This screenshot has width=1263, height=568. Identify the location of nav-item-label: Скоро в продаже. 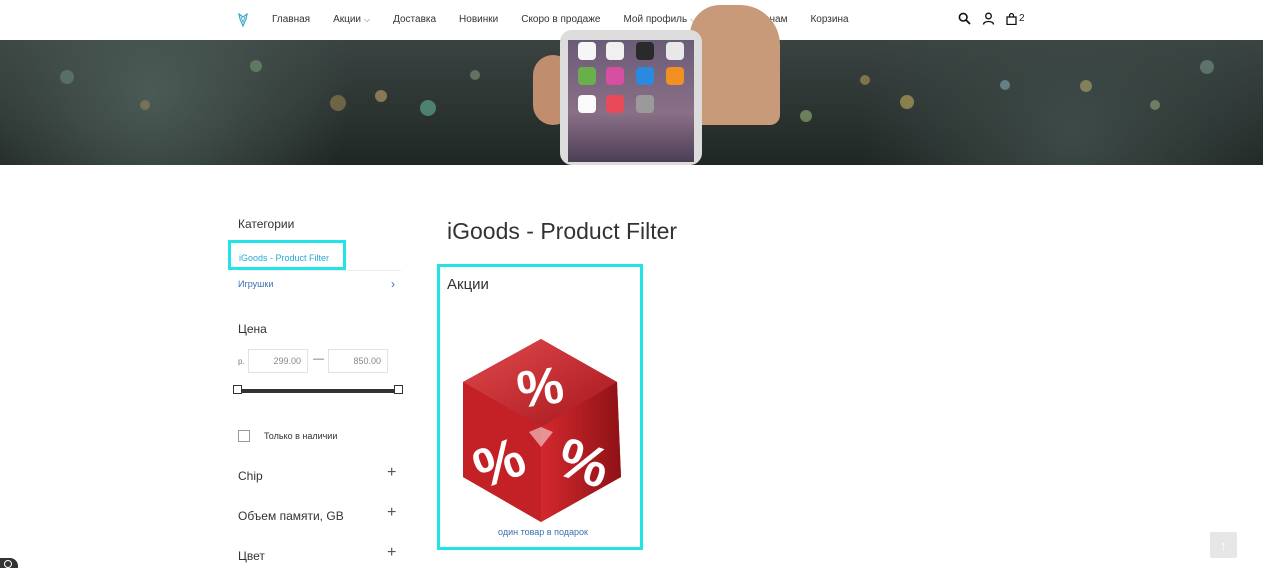
(561, 19).